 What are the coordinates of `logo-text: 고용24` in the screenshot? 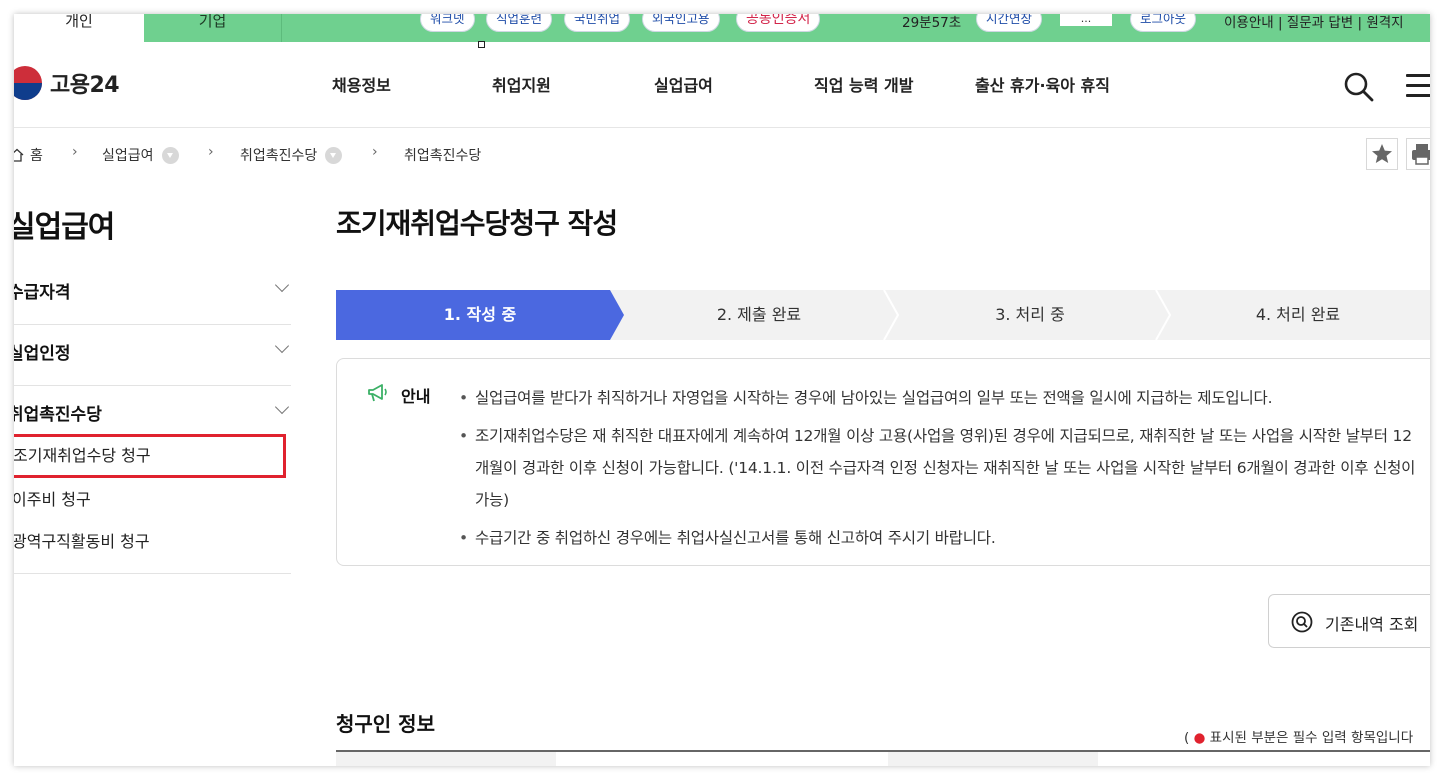 It's located at (85, 85).